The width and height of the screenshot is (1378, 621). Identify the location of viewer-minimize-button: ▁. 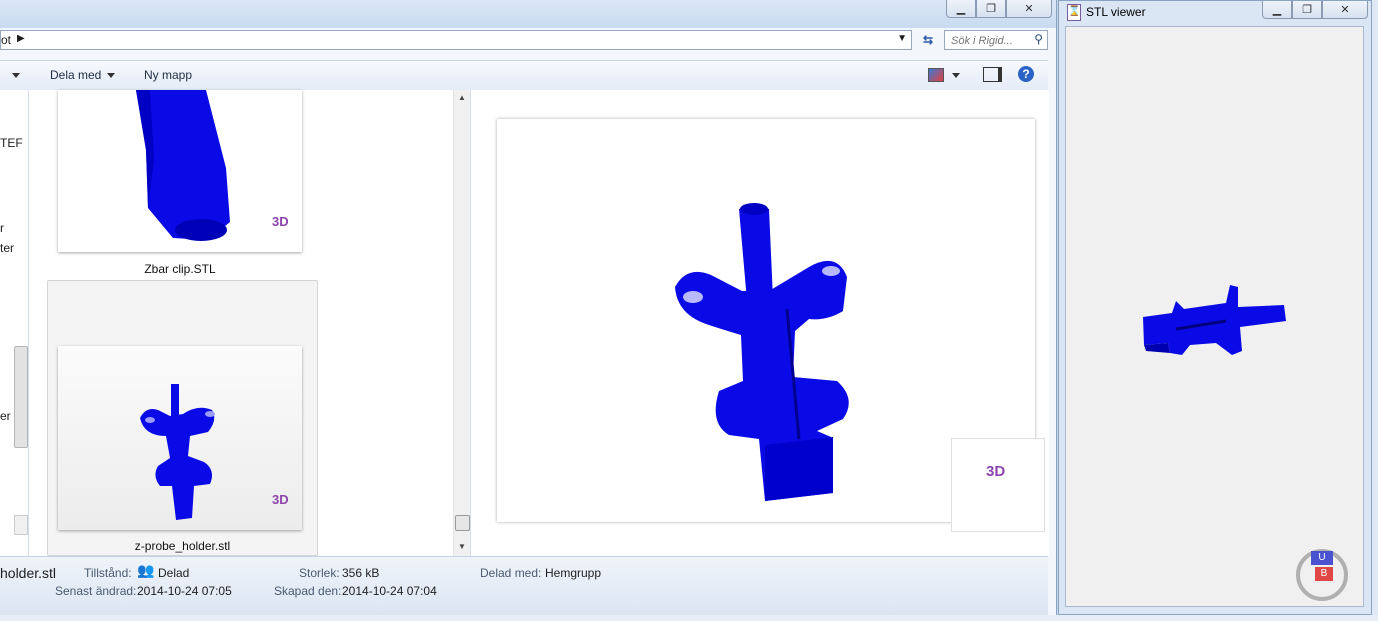
(1277, 10).